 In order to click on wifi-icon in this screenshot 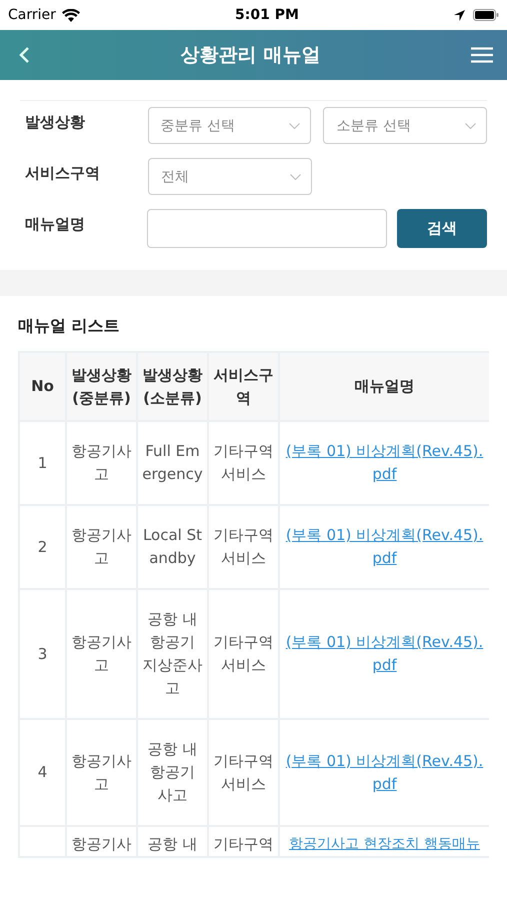, I will do `click(71, 15)`.